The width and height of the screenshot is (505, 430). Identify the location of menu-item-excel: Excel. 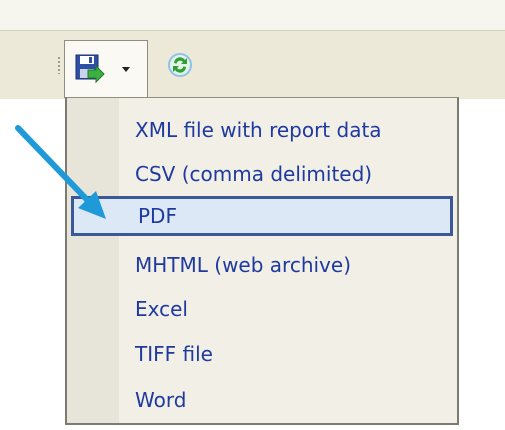
(288, 309).